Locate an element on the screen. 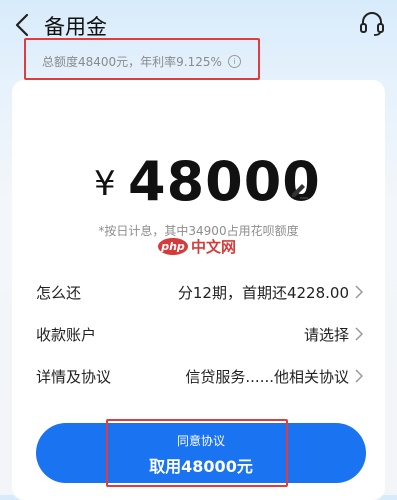 The image size is (397, 500). row-repayment: 怎么还 分12期，首期还4228.00 is located at coordinates (198, 292).